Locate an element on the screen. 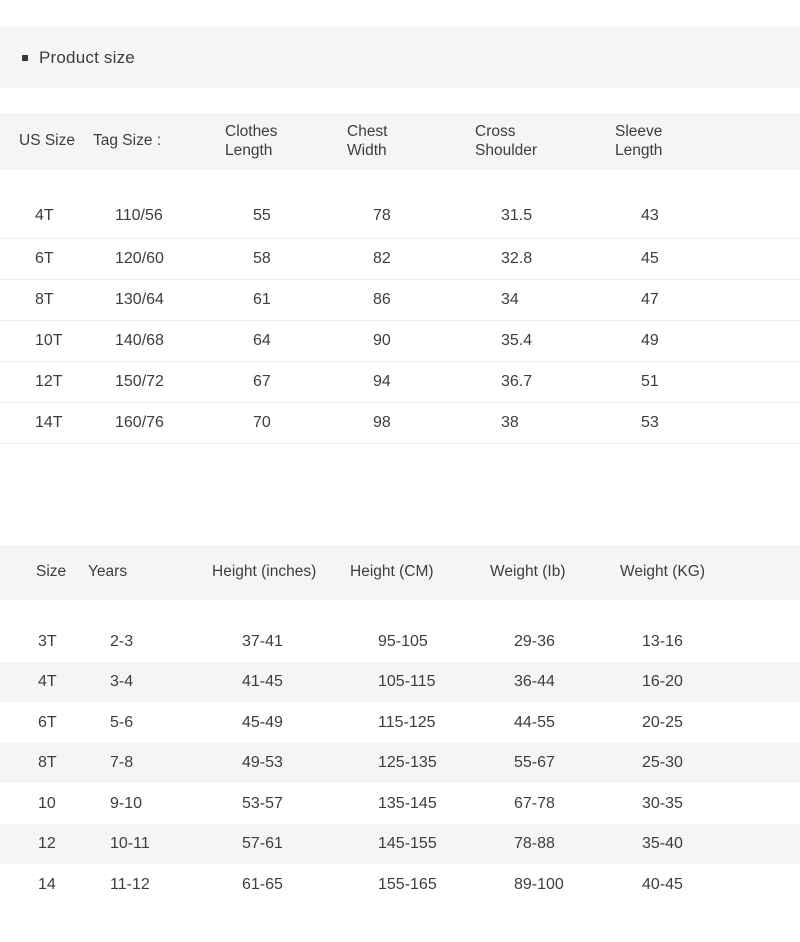 The image size is (800, 942). cell-height-inches: 57-61 is located at coordinates (262, 844).